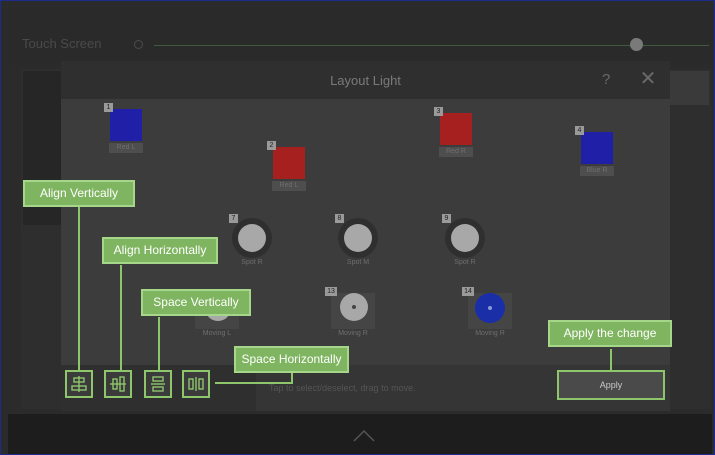 This screenshot has width=715, height=455. Describe the element at coordinates (360, 36) in the screenshot. I see `top-bar: Touch Screen` at that location.